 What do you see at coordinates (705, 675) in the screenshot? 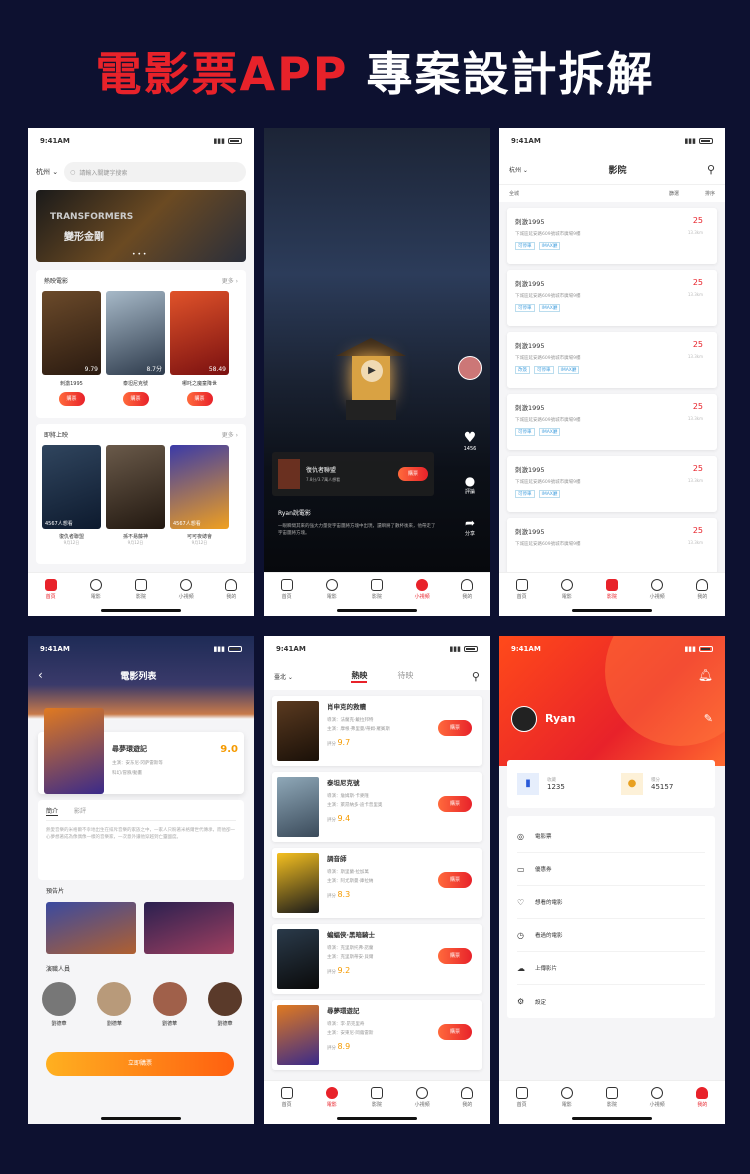
I see `bell-icon: 🔔︎` at bounding box center [705, 675].